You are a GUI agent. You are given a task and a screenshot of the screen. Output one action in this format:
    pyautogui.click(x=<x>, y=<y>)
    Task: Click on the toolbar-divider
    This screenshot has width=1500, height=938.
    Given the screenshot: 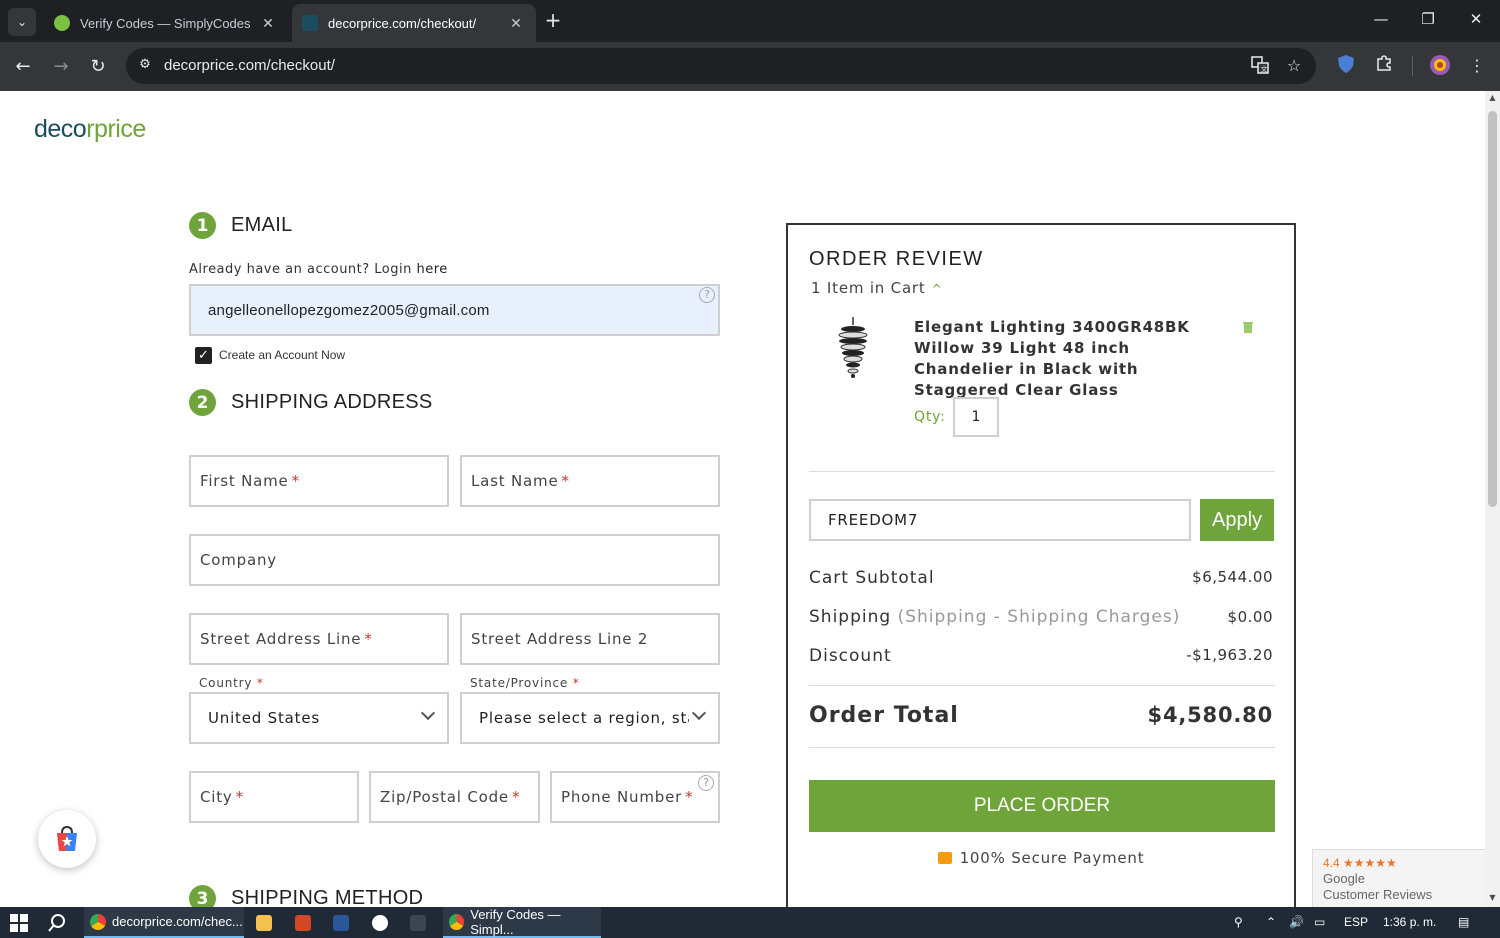 What is the action you would take?
    pyautogui.click(x=1412, y=66)
    